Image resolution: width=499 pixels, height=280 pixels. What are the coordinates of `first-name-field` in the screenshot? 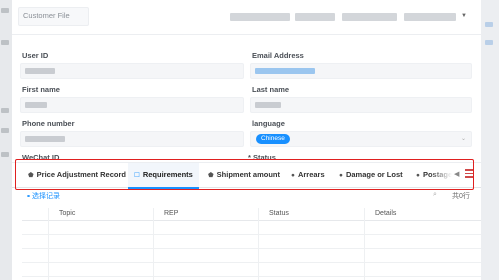 It's located at (132, 105).